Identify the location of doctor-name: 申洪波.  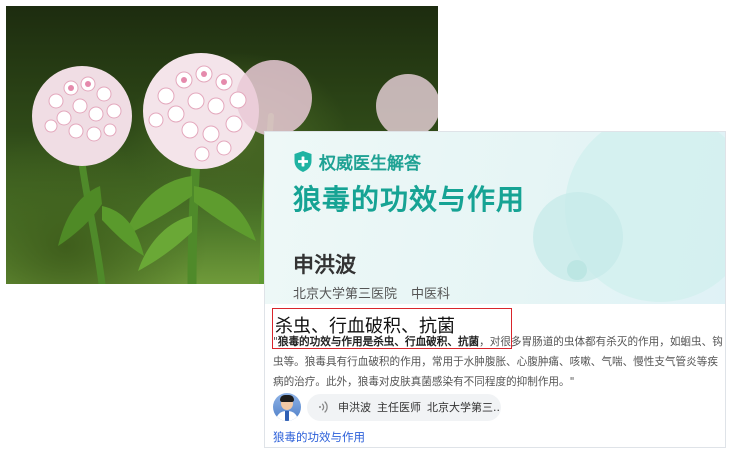
(324, 265).